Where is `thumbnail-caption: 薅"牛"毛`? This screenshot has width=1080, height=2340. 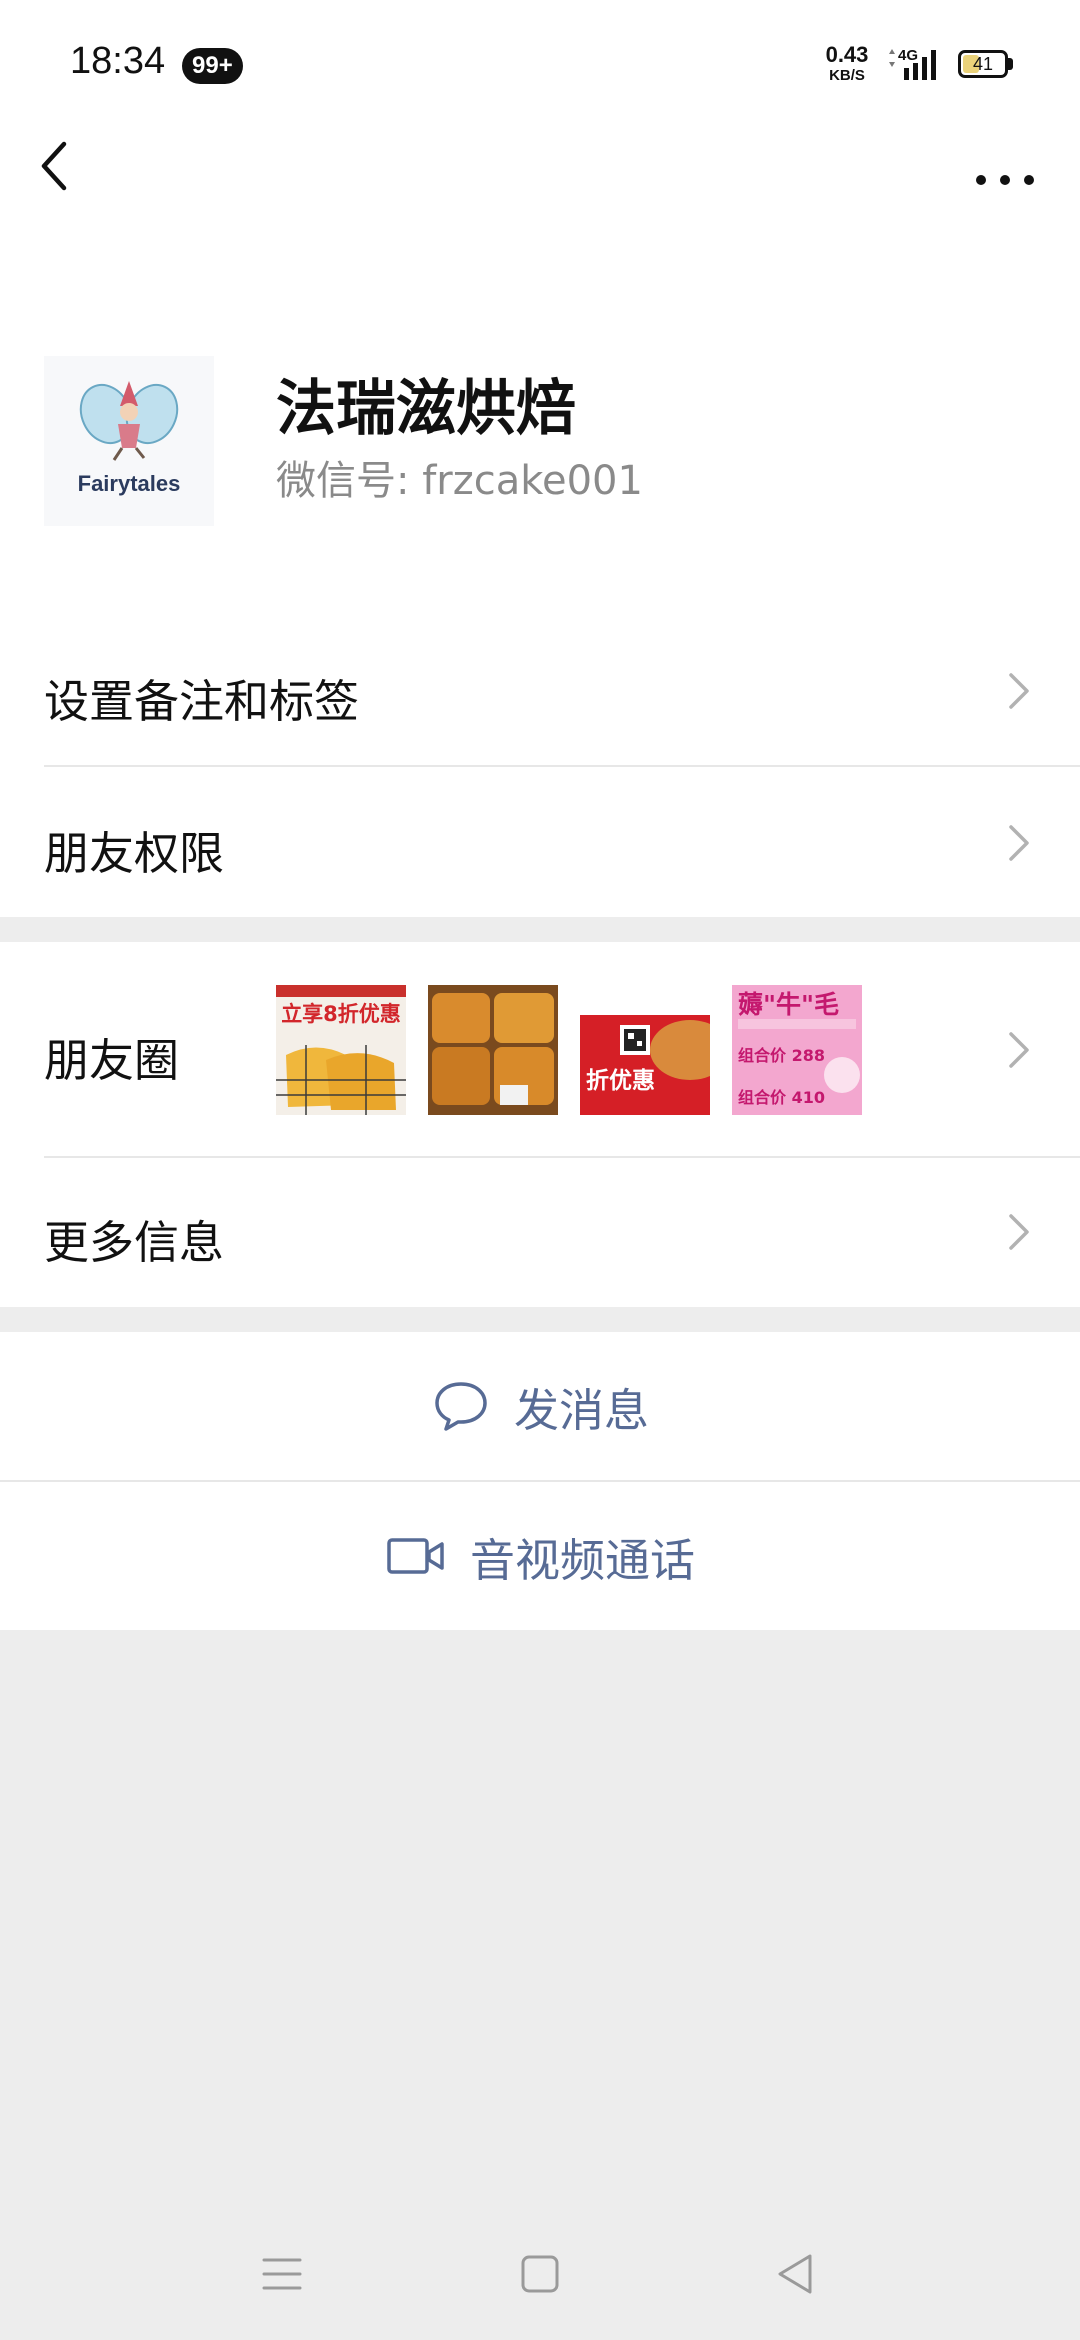
thumbnail-caption: 薅"牛"毛 is located at coordinates (788, 1004).